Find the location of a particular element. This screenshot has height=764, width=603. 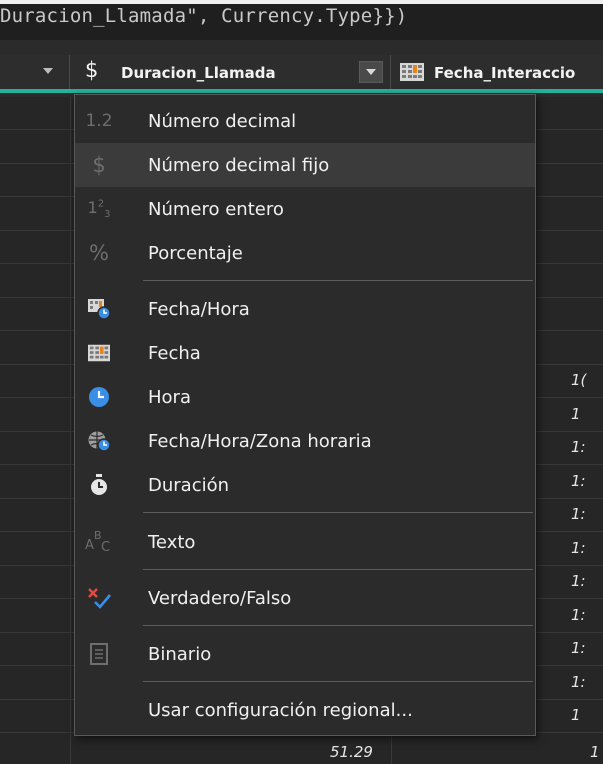

menu-item-date: Fecha is located at coordinates (305, 353).